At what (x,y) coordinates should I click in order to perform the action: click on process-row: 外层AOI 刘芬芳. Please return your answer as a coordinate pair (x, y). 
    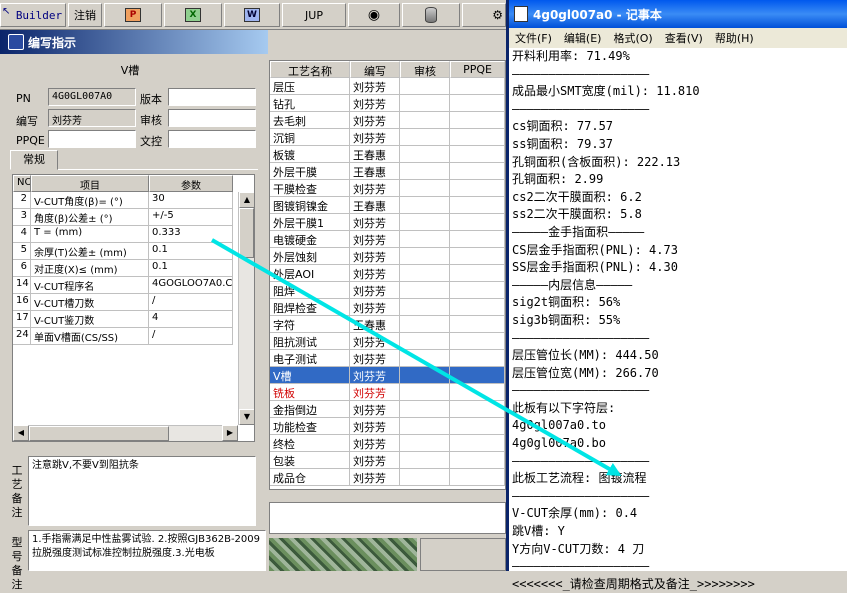
    Looking at the image, I should click on (387, 273).